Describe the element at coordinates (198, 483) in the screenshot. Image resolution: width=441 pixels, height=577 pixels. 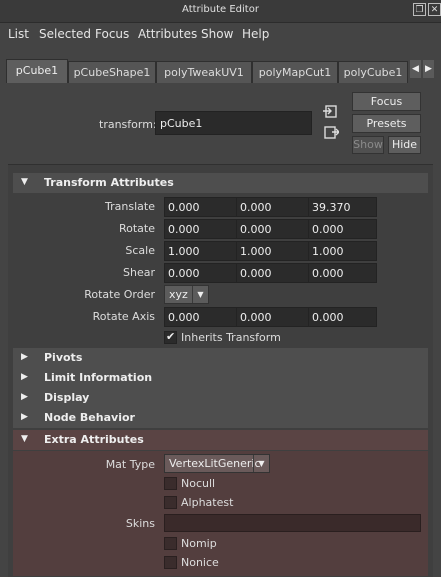
I see `nocull-label: Nocull` at that location.